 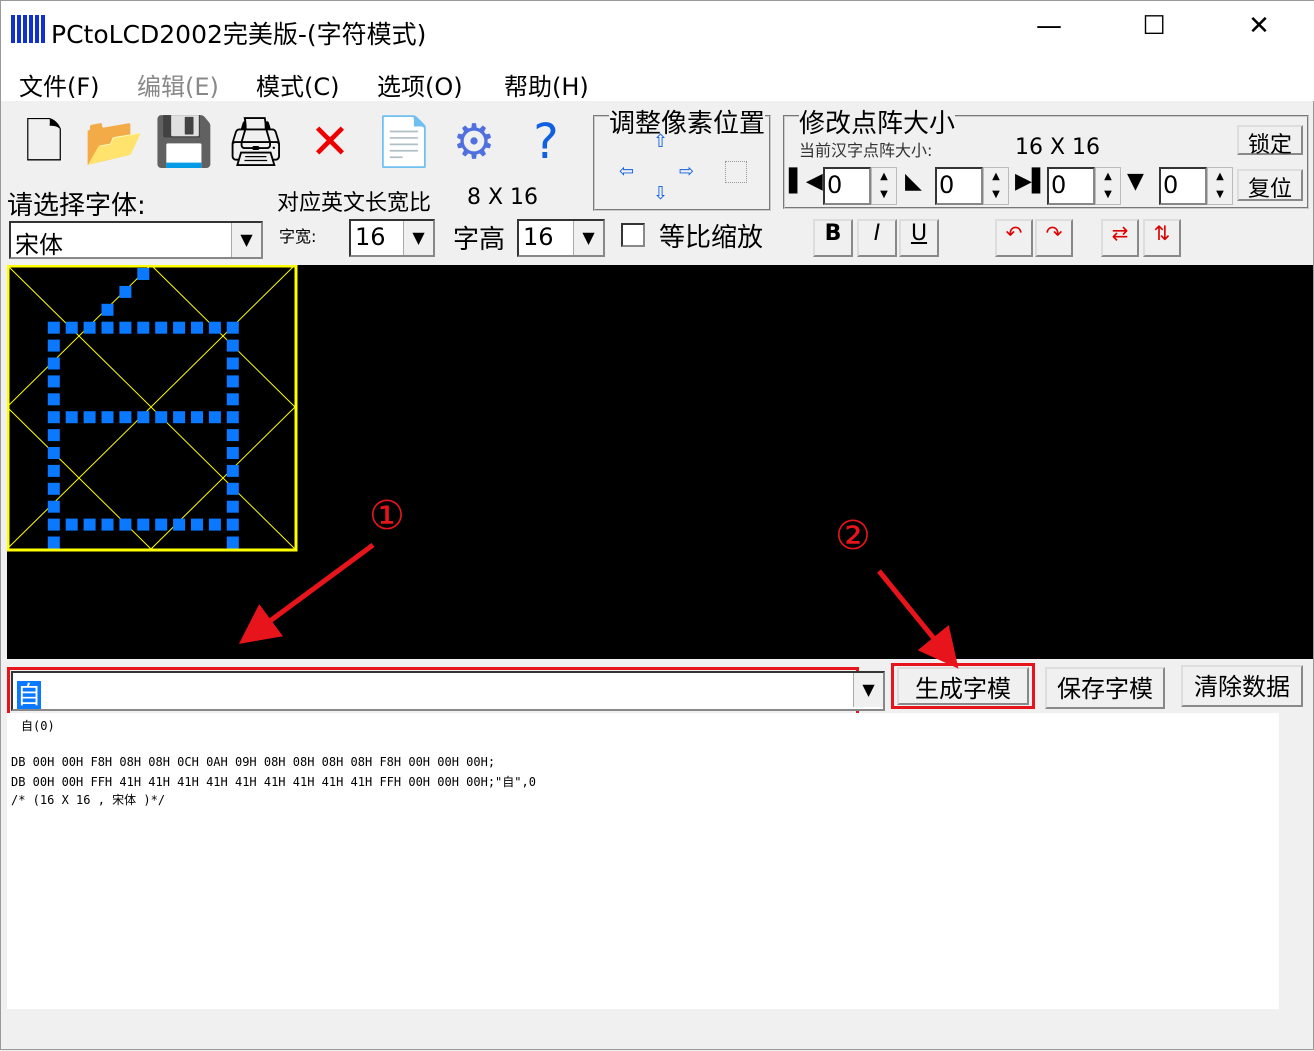 I want to click on text-input: 自 ▼, so click(x=448, y=691).